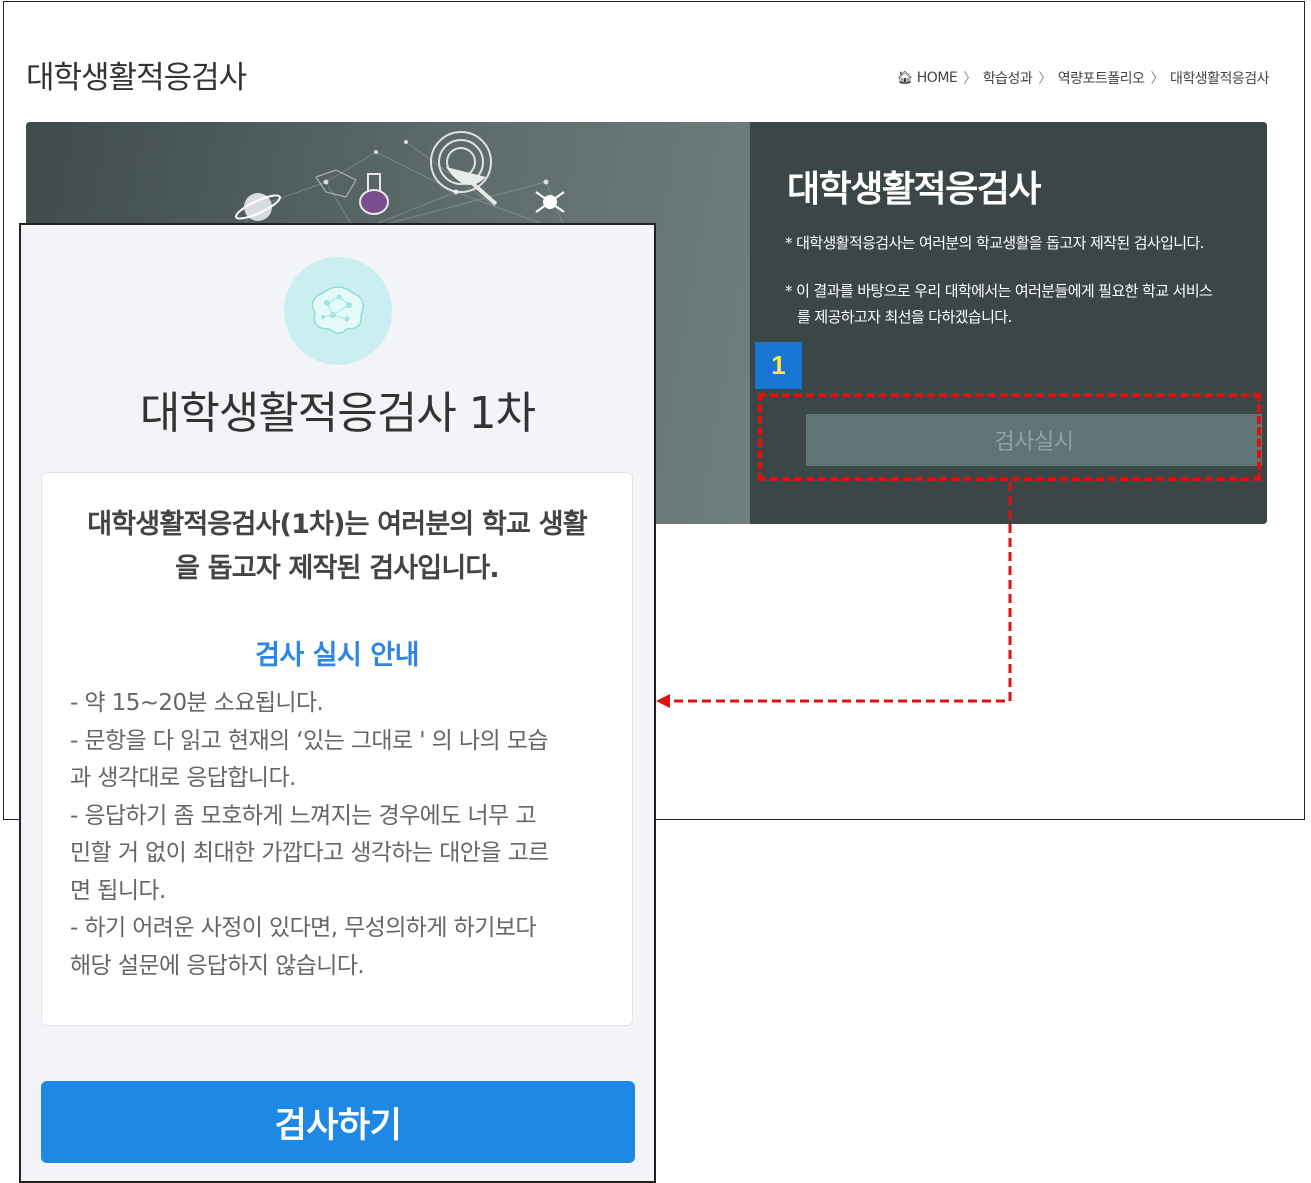 The image size is (1311, 1183). What do you see at coordinates (136, 78) in the screenshot?
I see `page-title: 대학생활적응검사` at bounding box center [136, 78].